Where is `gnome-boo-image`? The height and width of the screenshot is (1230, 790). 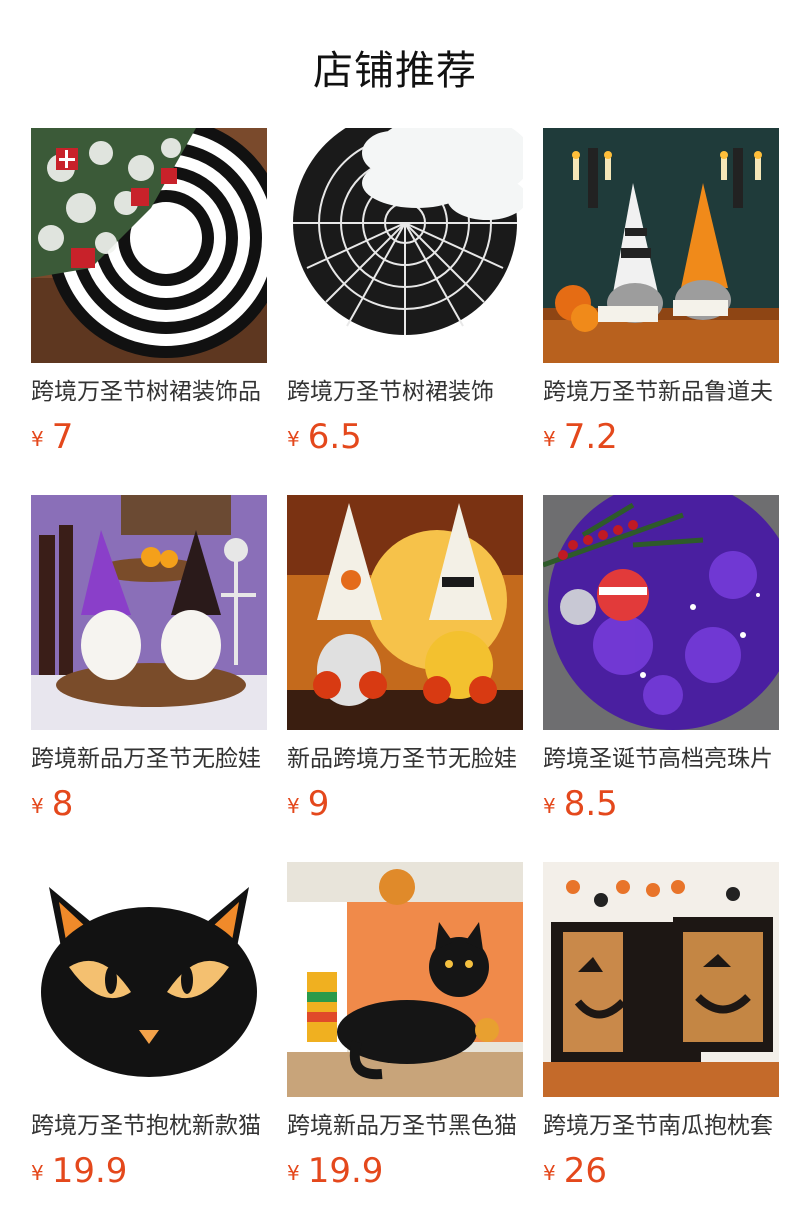 gnome-boo-image is located at coordinates (661, 245).